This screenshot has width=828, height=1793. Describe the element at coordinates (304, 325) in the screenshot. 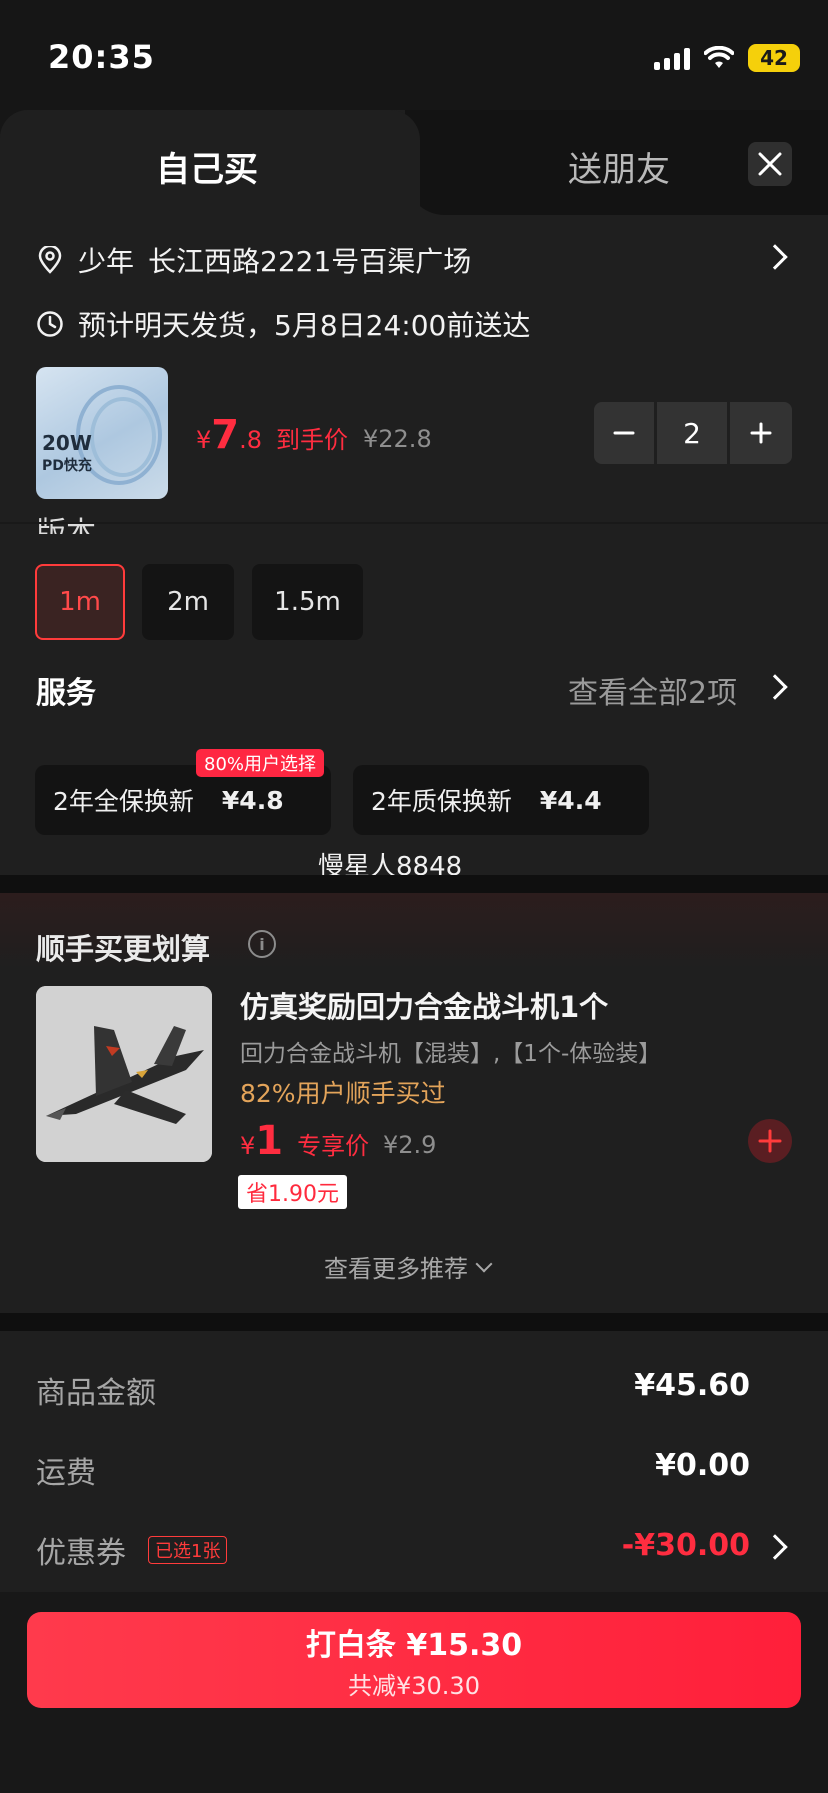

I see `delivery-text: 预计明天发货，5月8日24:00前送达` at that location.